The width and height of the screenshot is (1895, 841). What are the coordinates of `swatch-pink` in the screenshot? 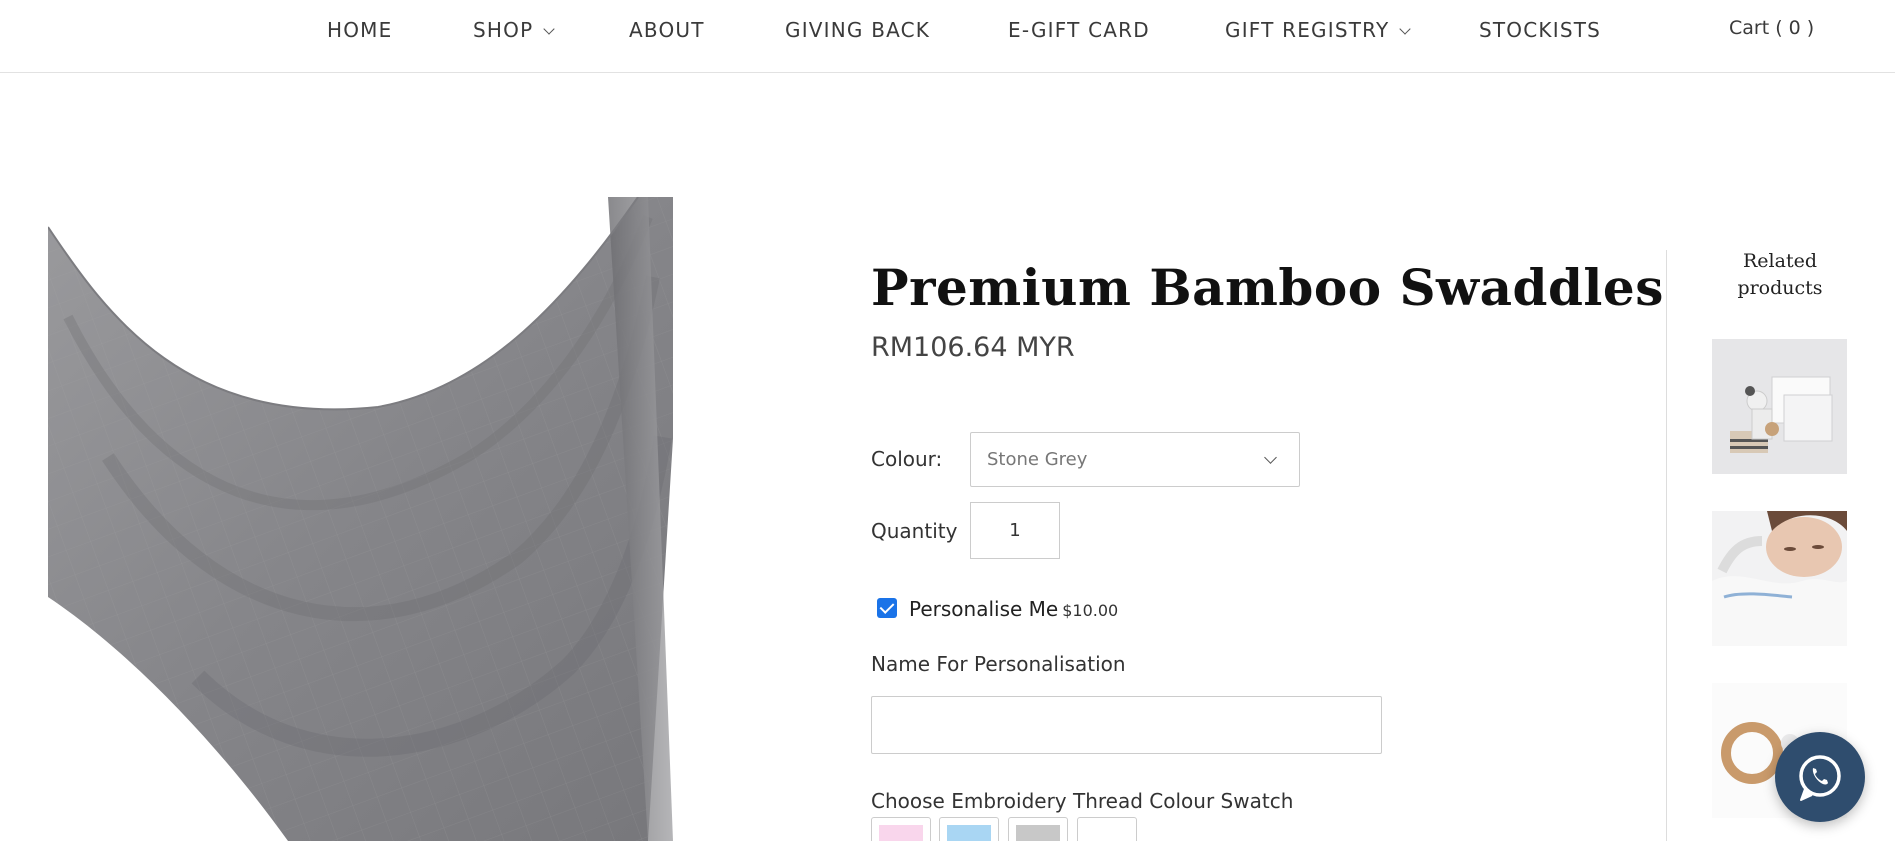 It's located at (901, 829).